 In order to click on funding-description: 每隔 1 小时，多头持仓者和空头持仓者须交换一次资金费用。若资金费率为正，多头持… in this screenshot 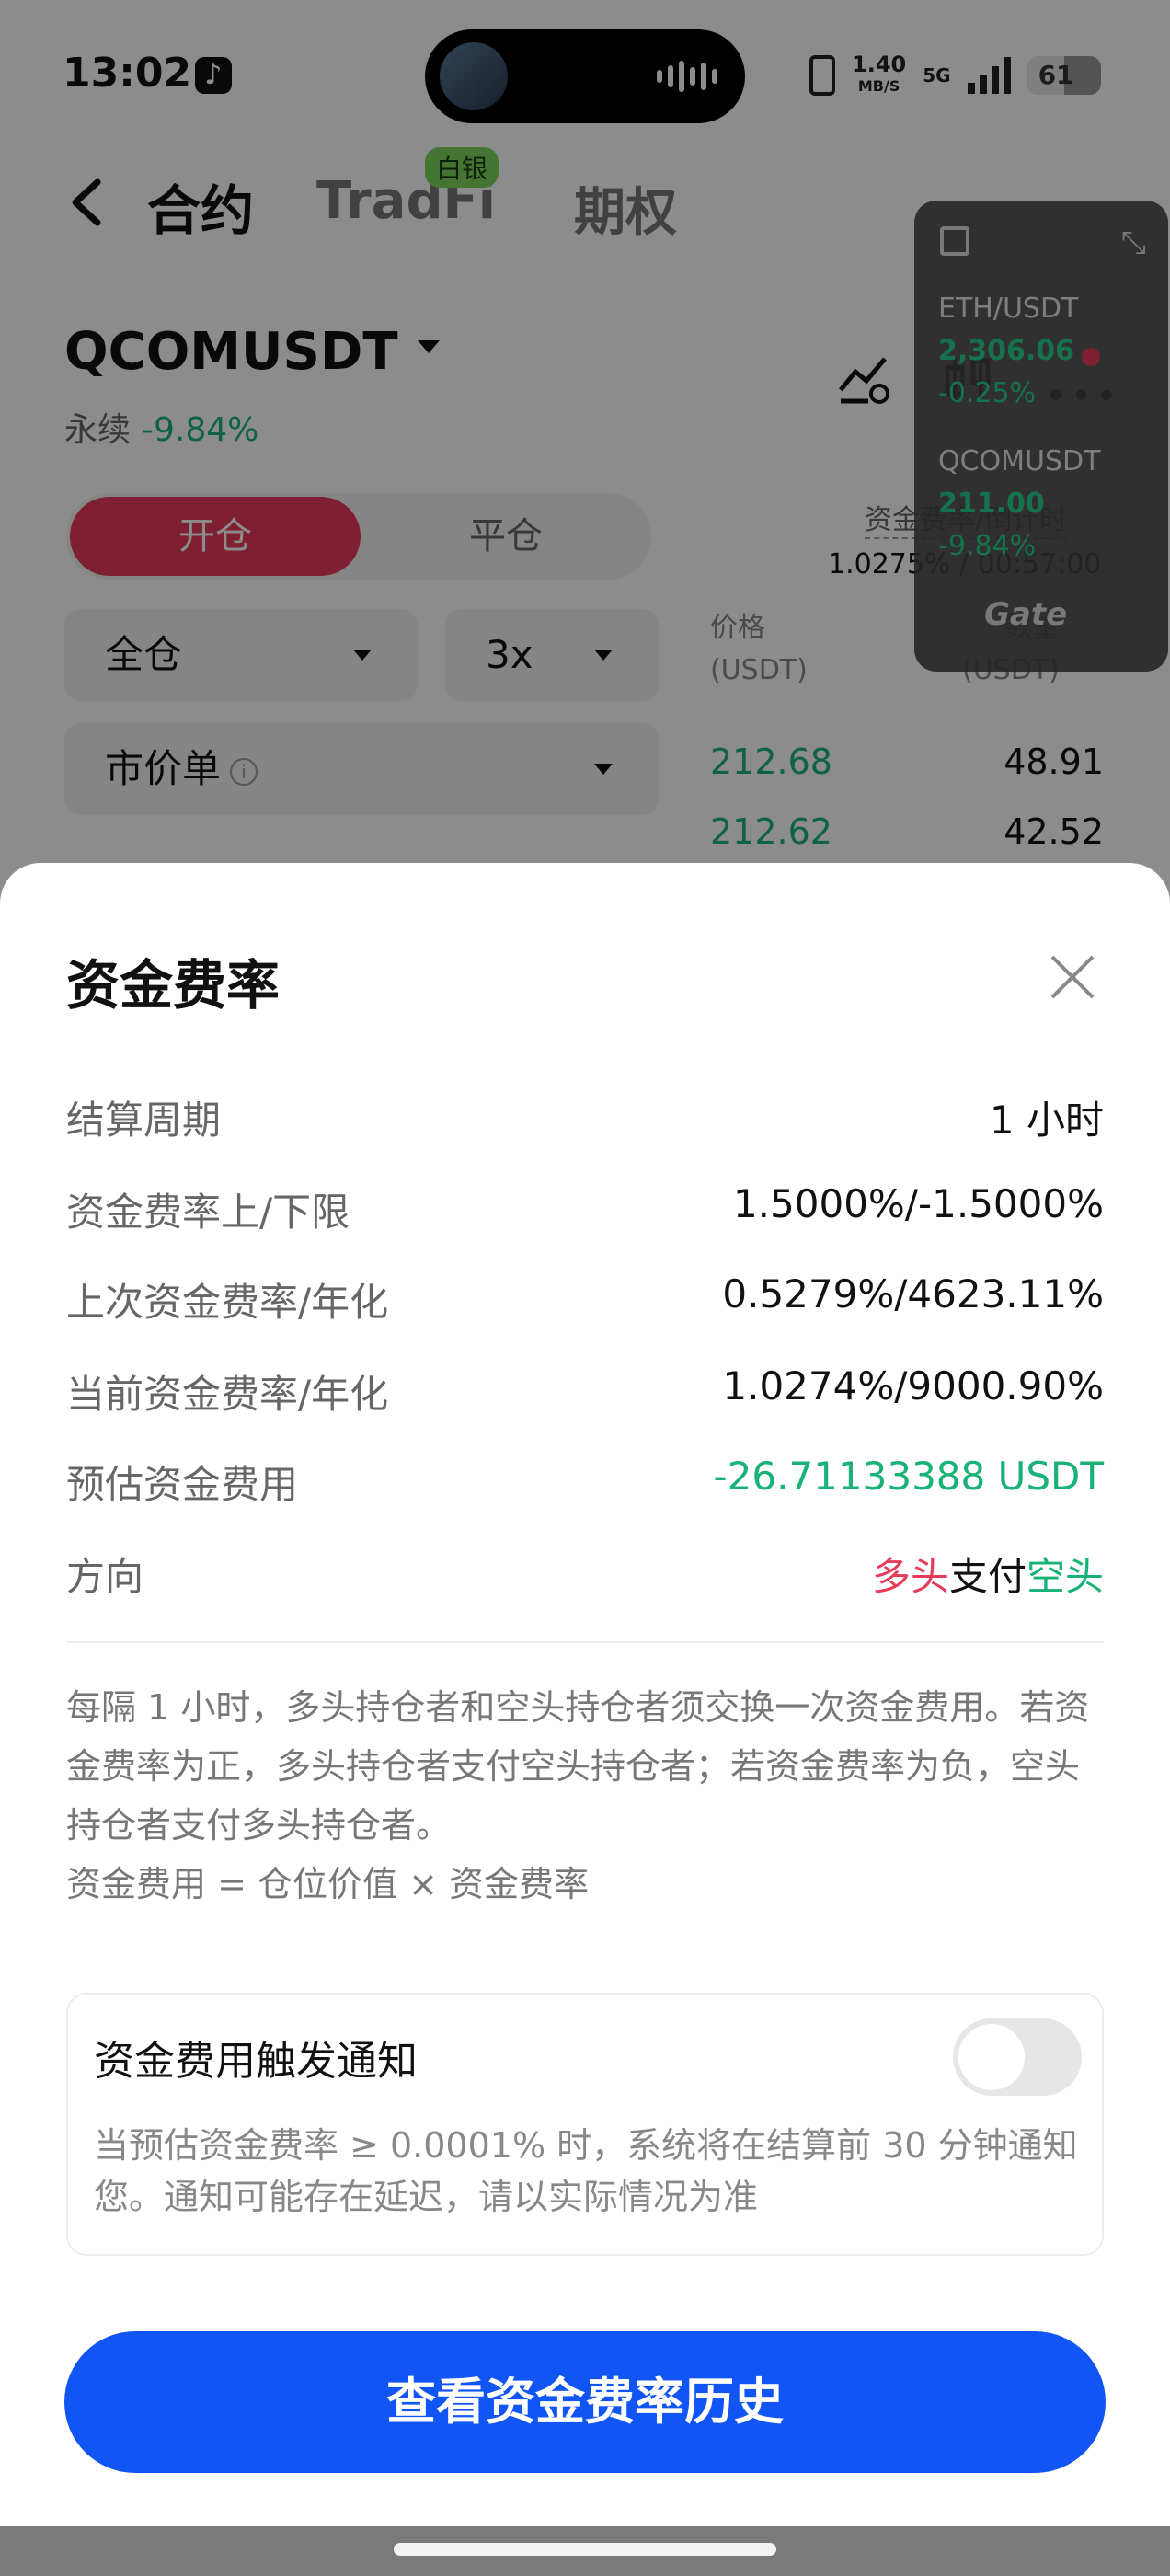, I will do `click(585, 1796)`.